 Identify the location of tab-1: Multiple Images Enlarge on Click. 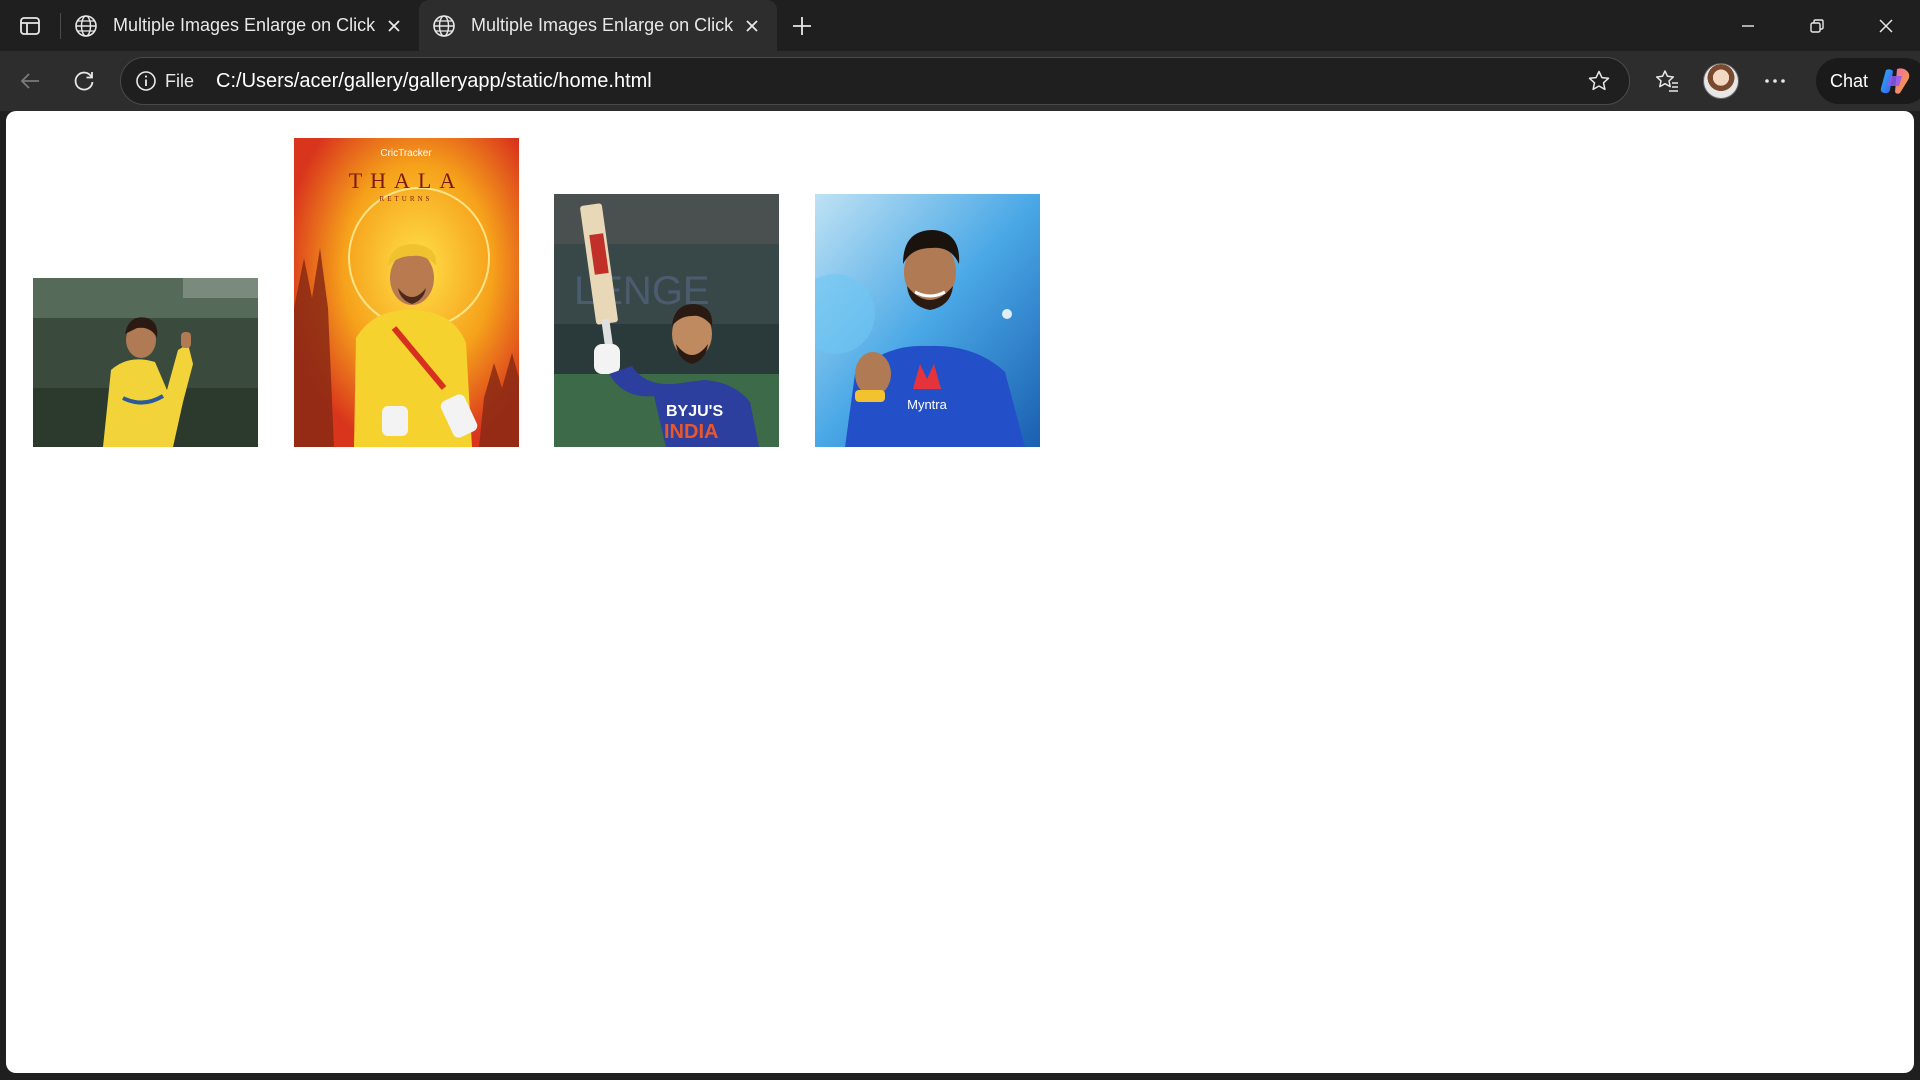
(240, 25).